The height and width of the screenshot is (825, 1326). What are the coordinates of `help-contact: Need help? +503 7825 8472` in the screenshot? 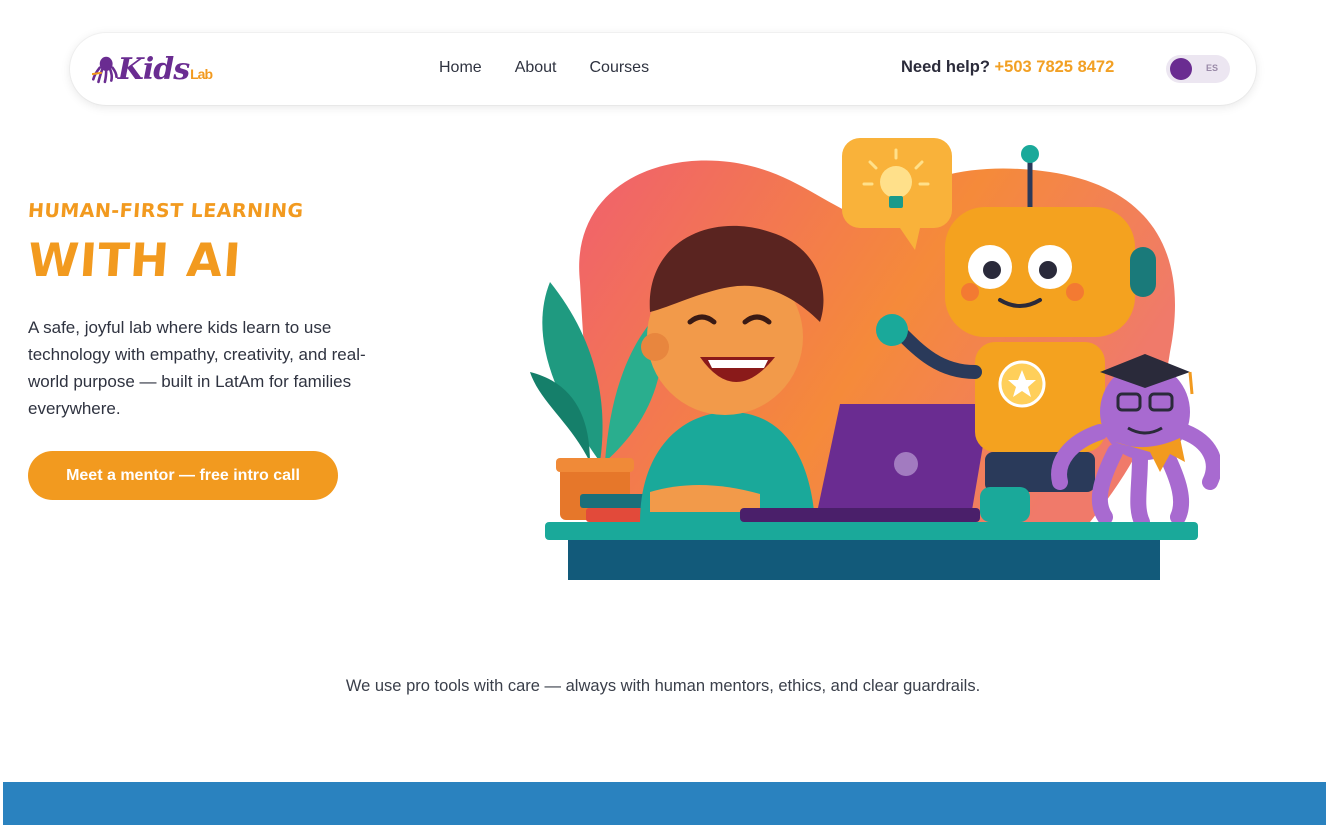 It's located at (1007, 67).